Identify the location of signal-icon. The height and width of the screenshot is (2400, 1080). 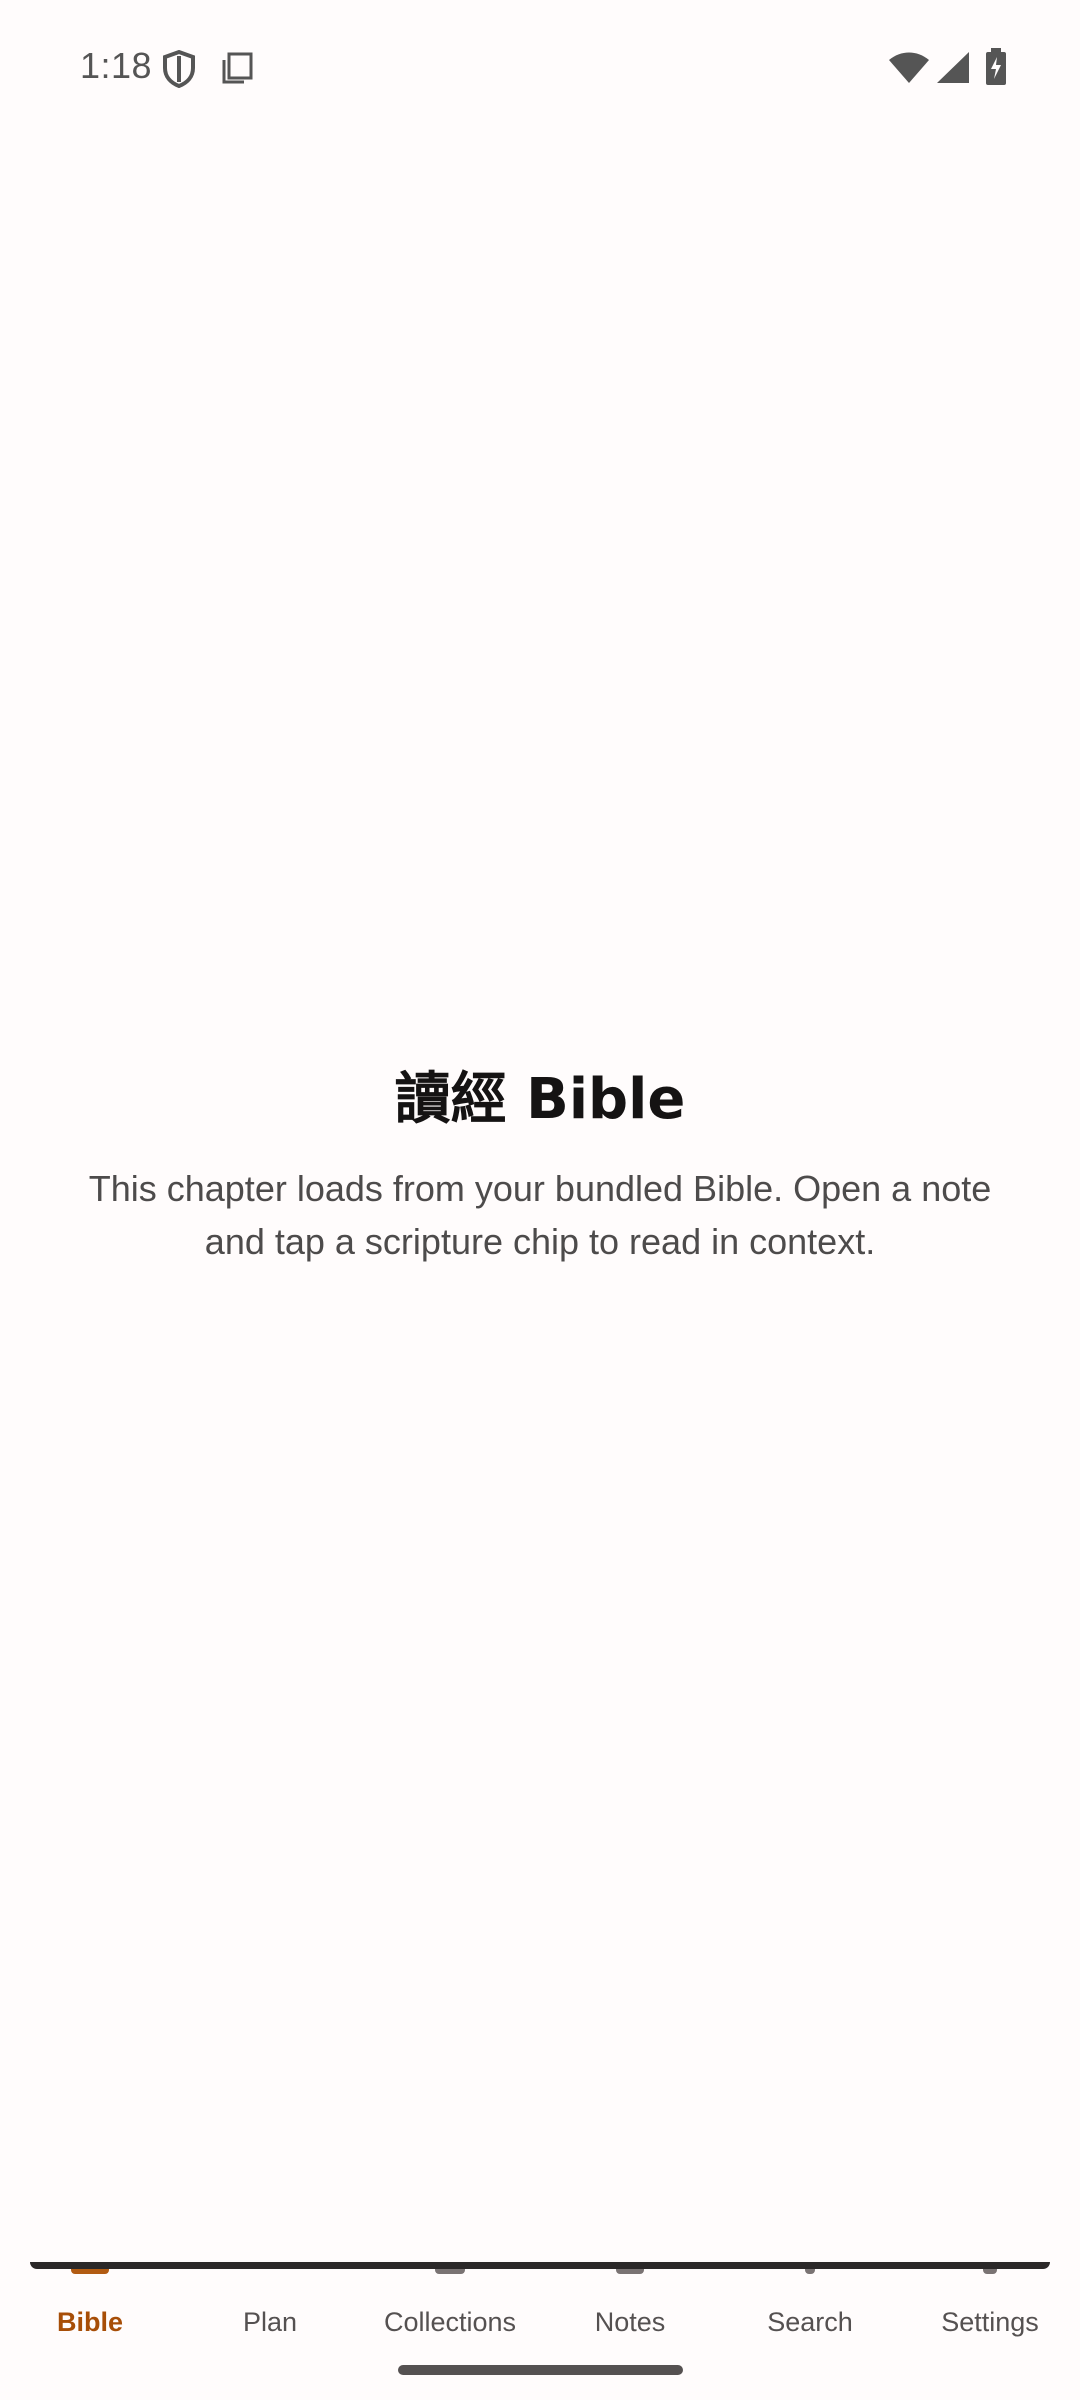
(953, 67).